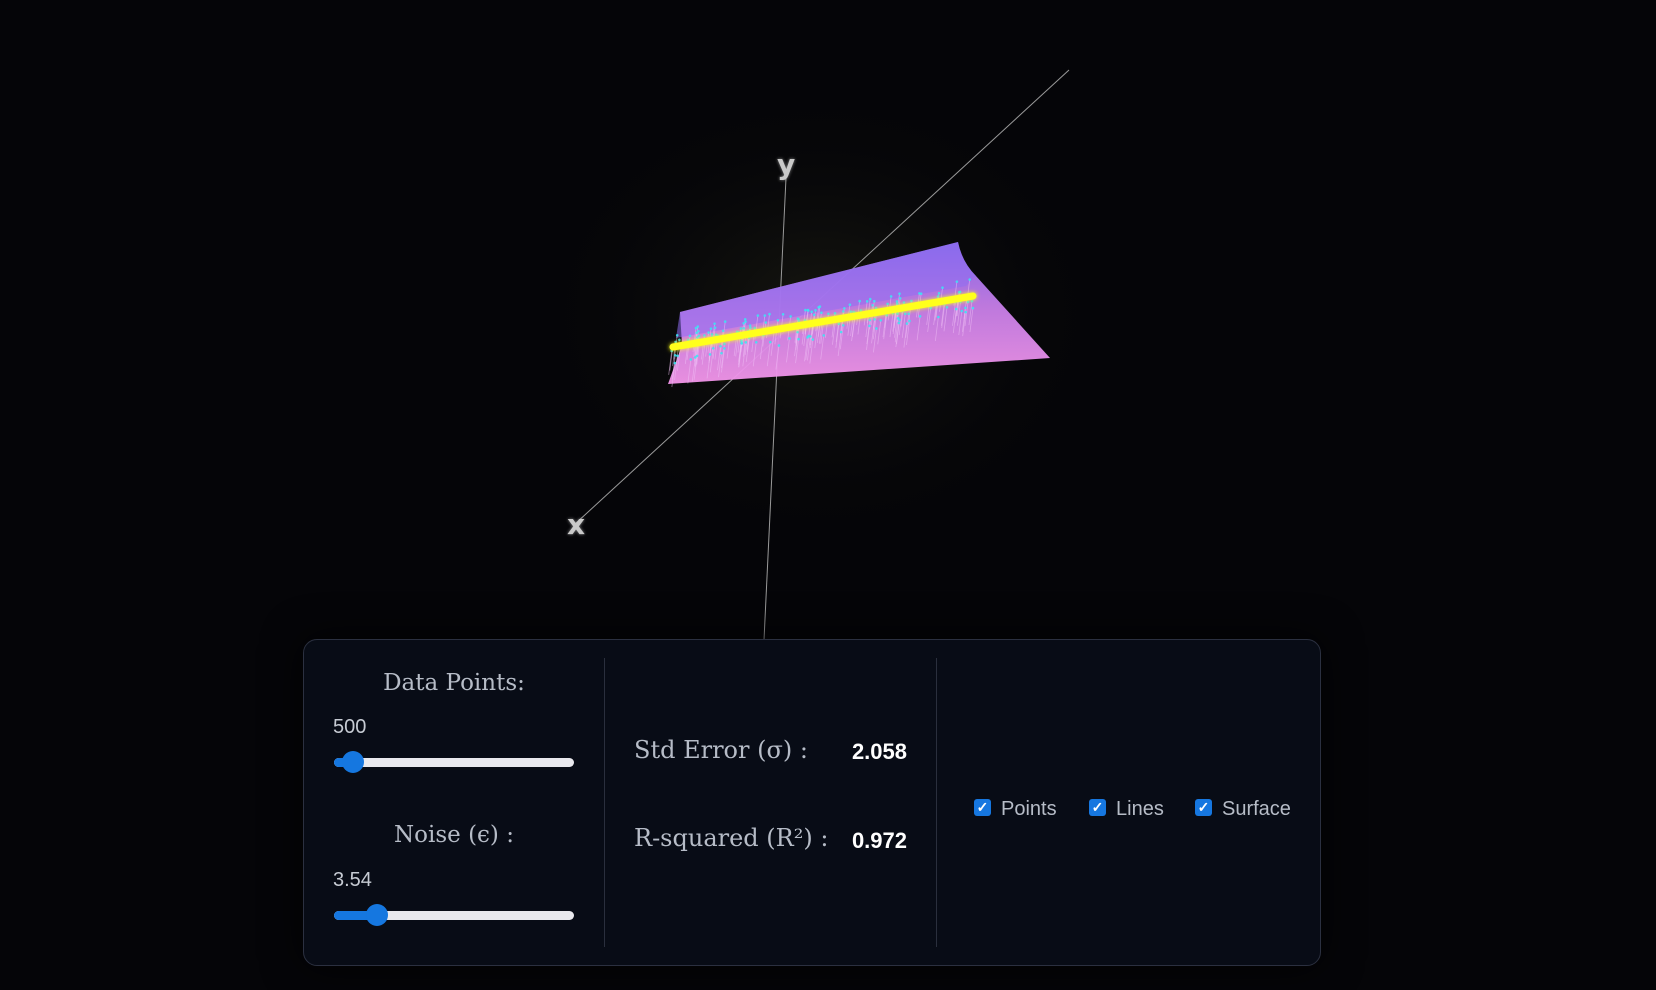  I want to click on y-axis-label: y, so click(786, 164).